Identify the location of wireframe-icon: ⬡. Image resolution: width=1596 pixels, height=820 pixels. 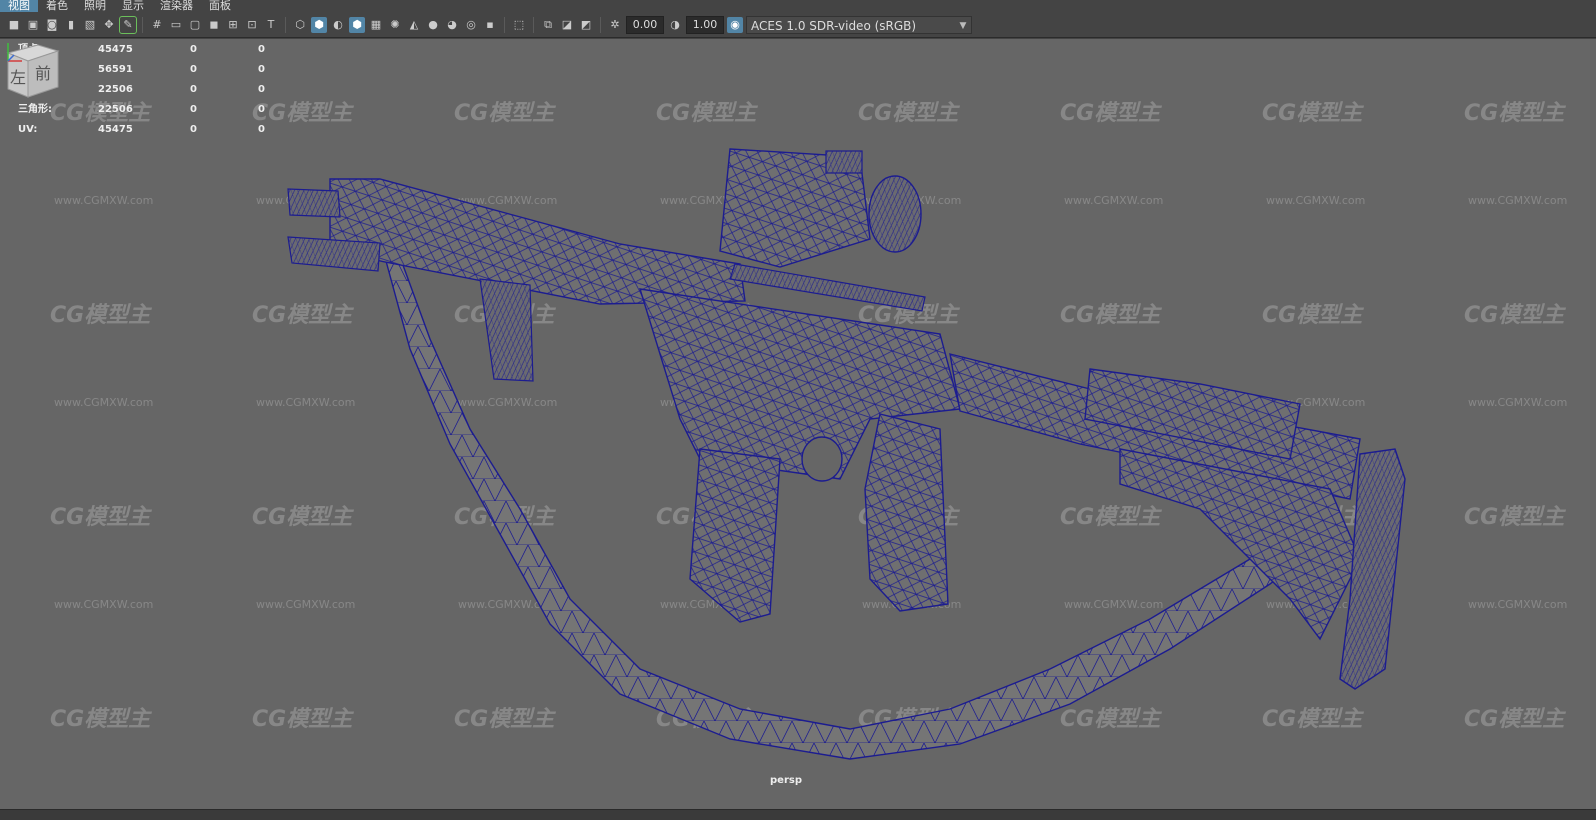
(300, 25).